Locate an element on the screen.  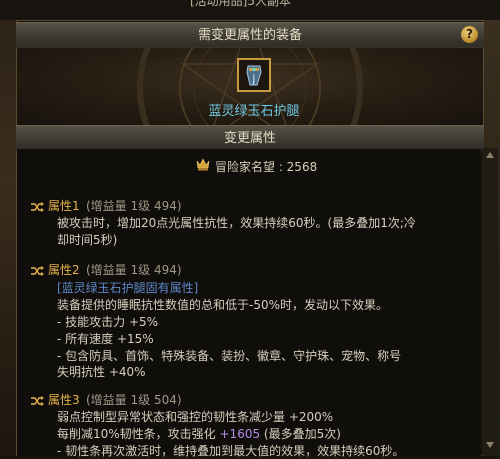
scroll-up-icon is located at coordinates (490, 155).